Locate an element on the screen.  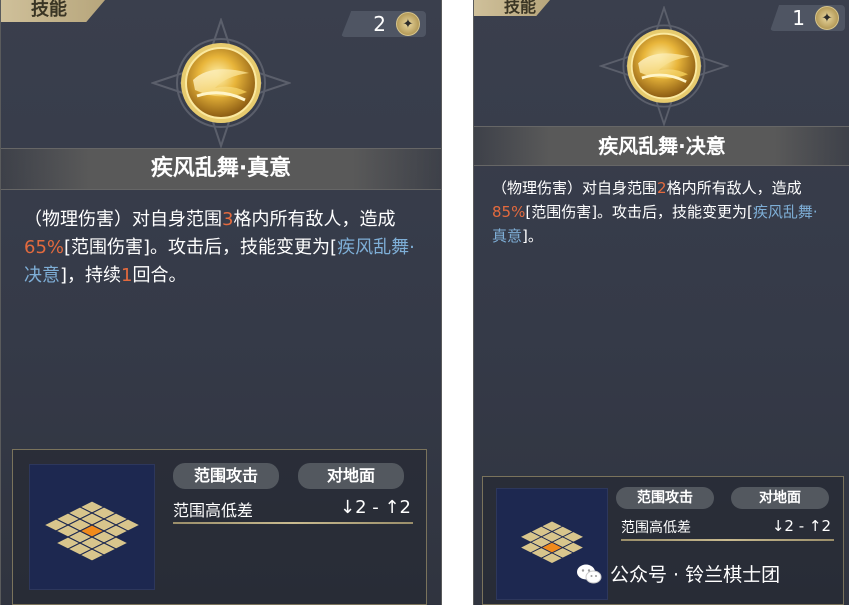
range-value: 3 is located at coordinates (228, 219).